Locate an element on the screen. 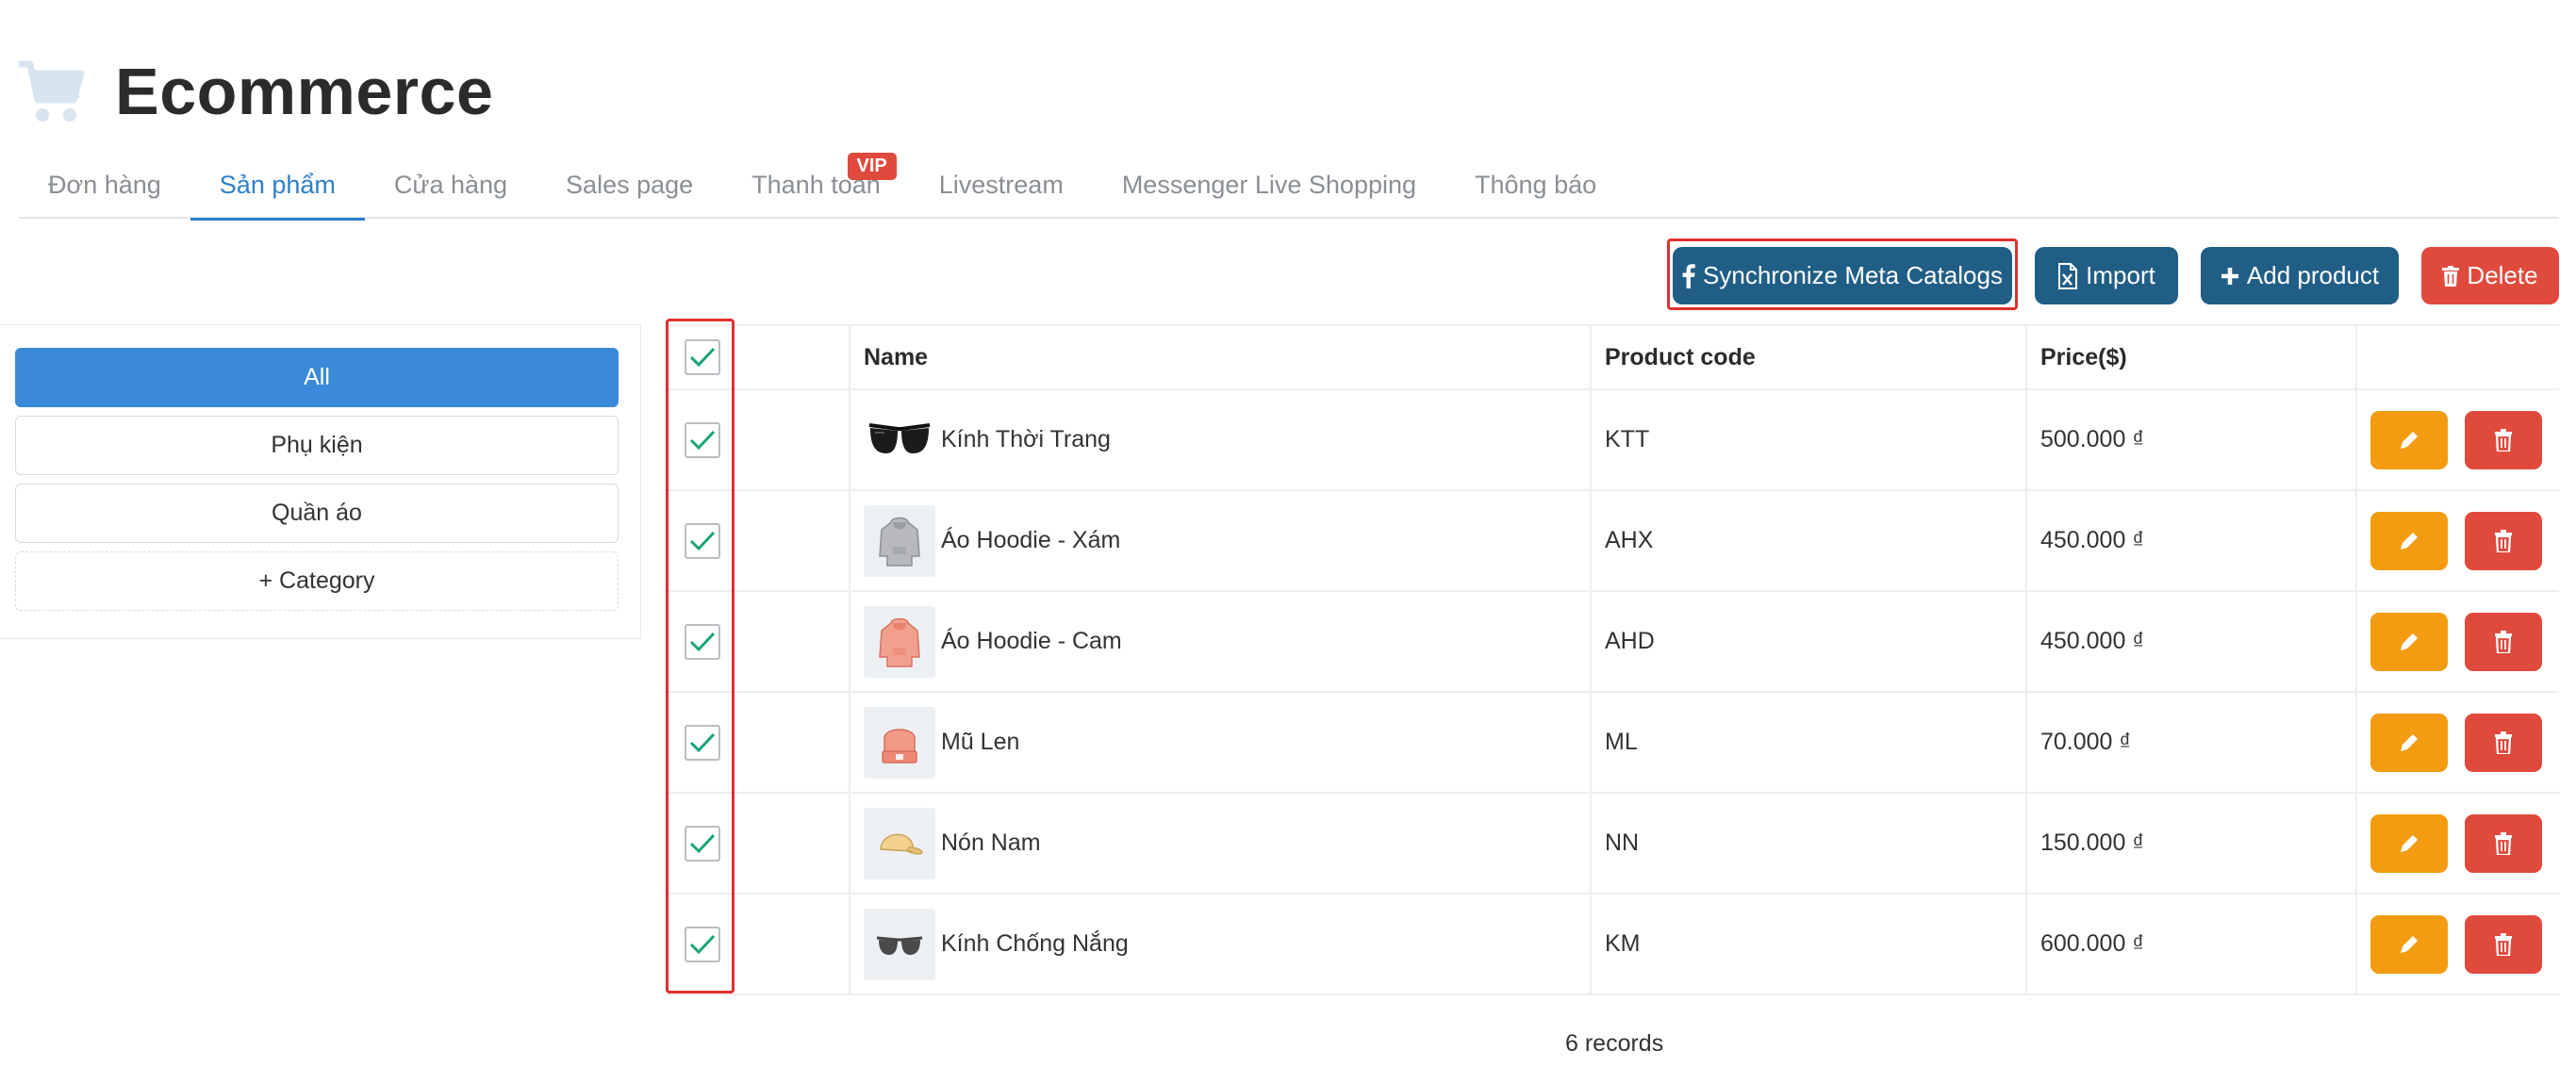  select-all-checkbox is located at coordinates (702, 357).